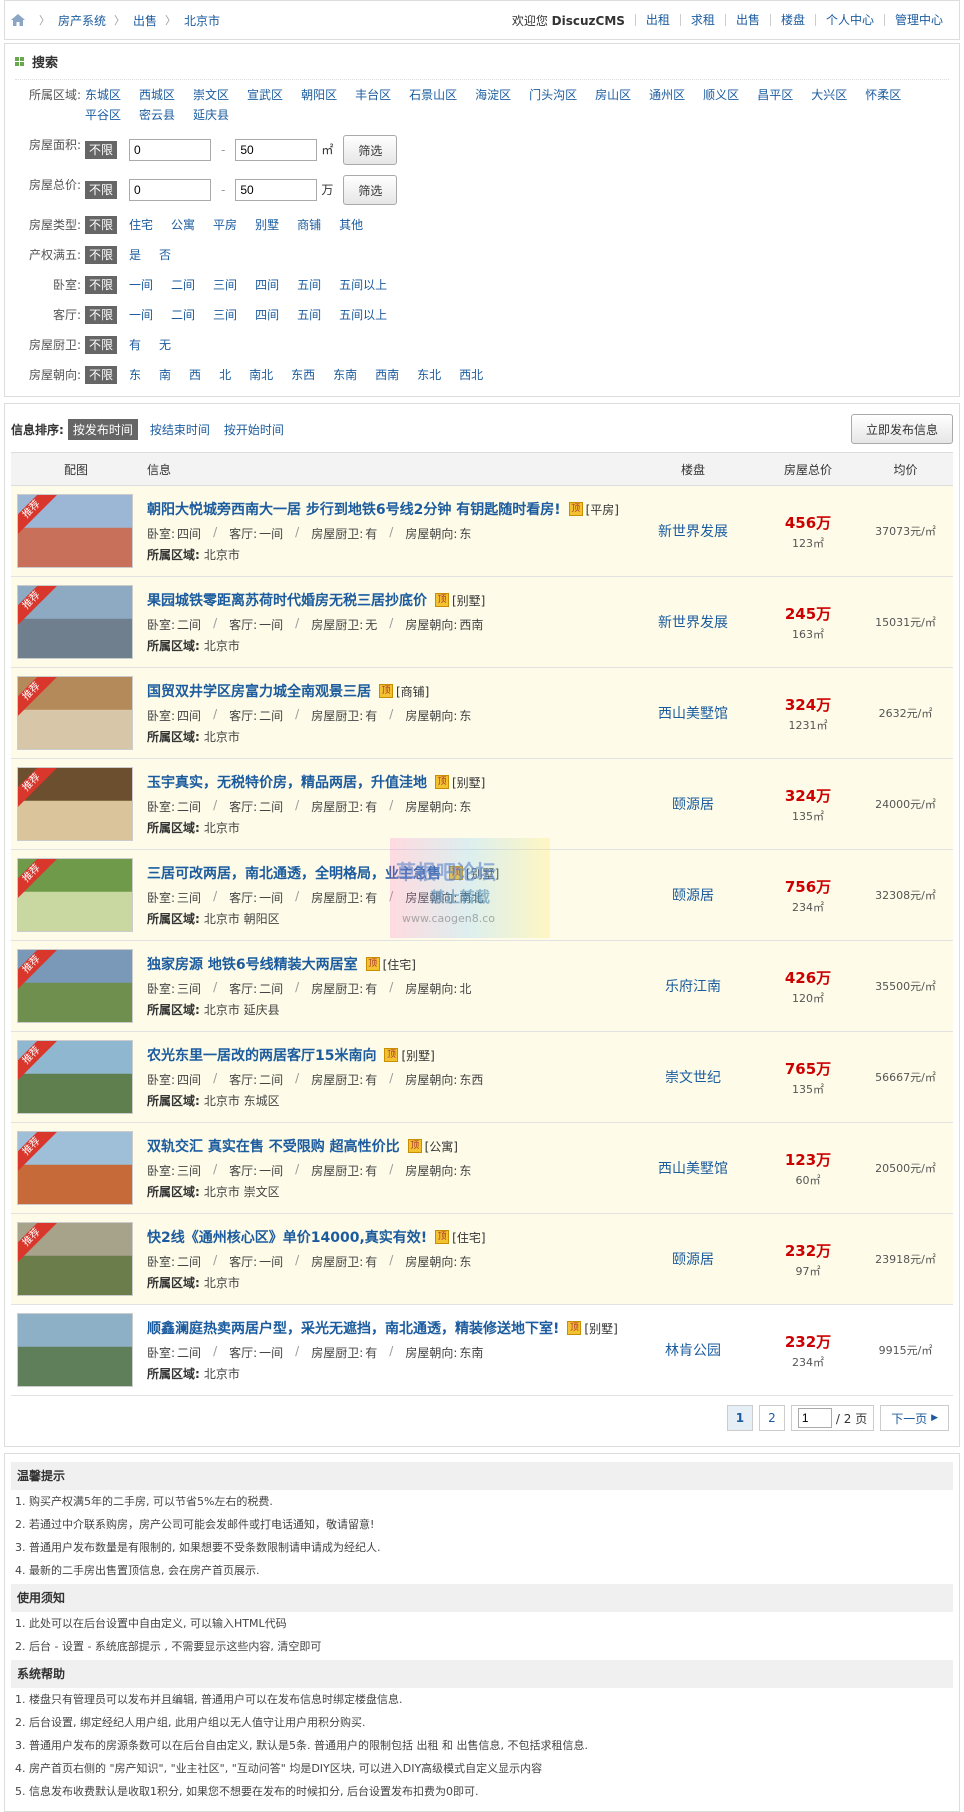 Image resolution: width=964 pixels, height=1812 pixels. What do you see at coordinates (613, 95) in the screenshot?
I see `district-link: 房山区` at bounding box center [613, 95].